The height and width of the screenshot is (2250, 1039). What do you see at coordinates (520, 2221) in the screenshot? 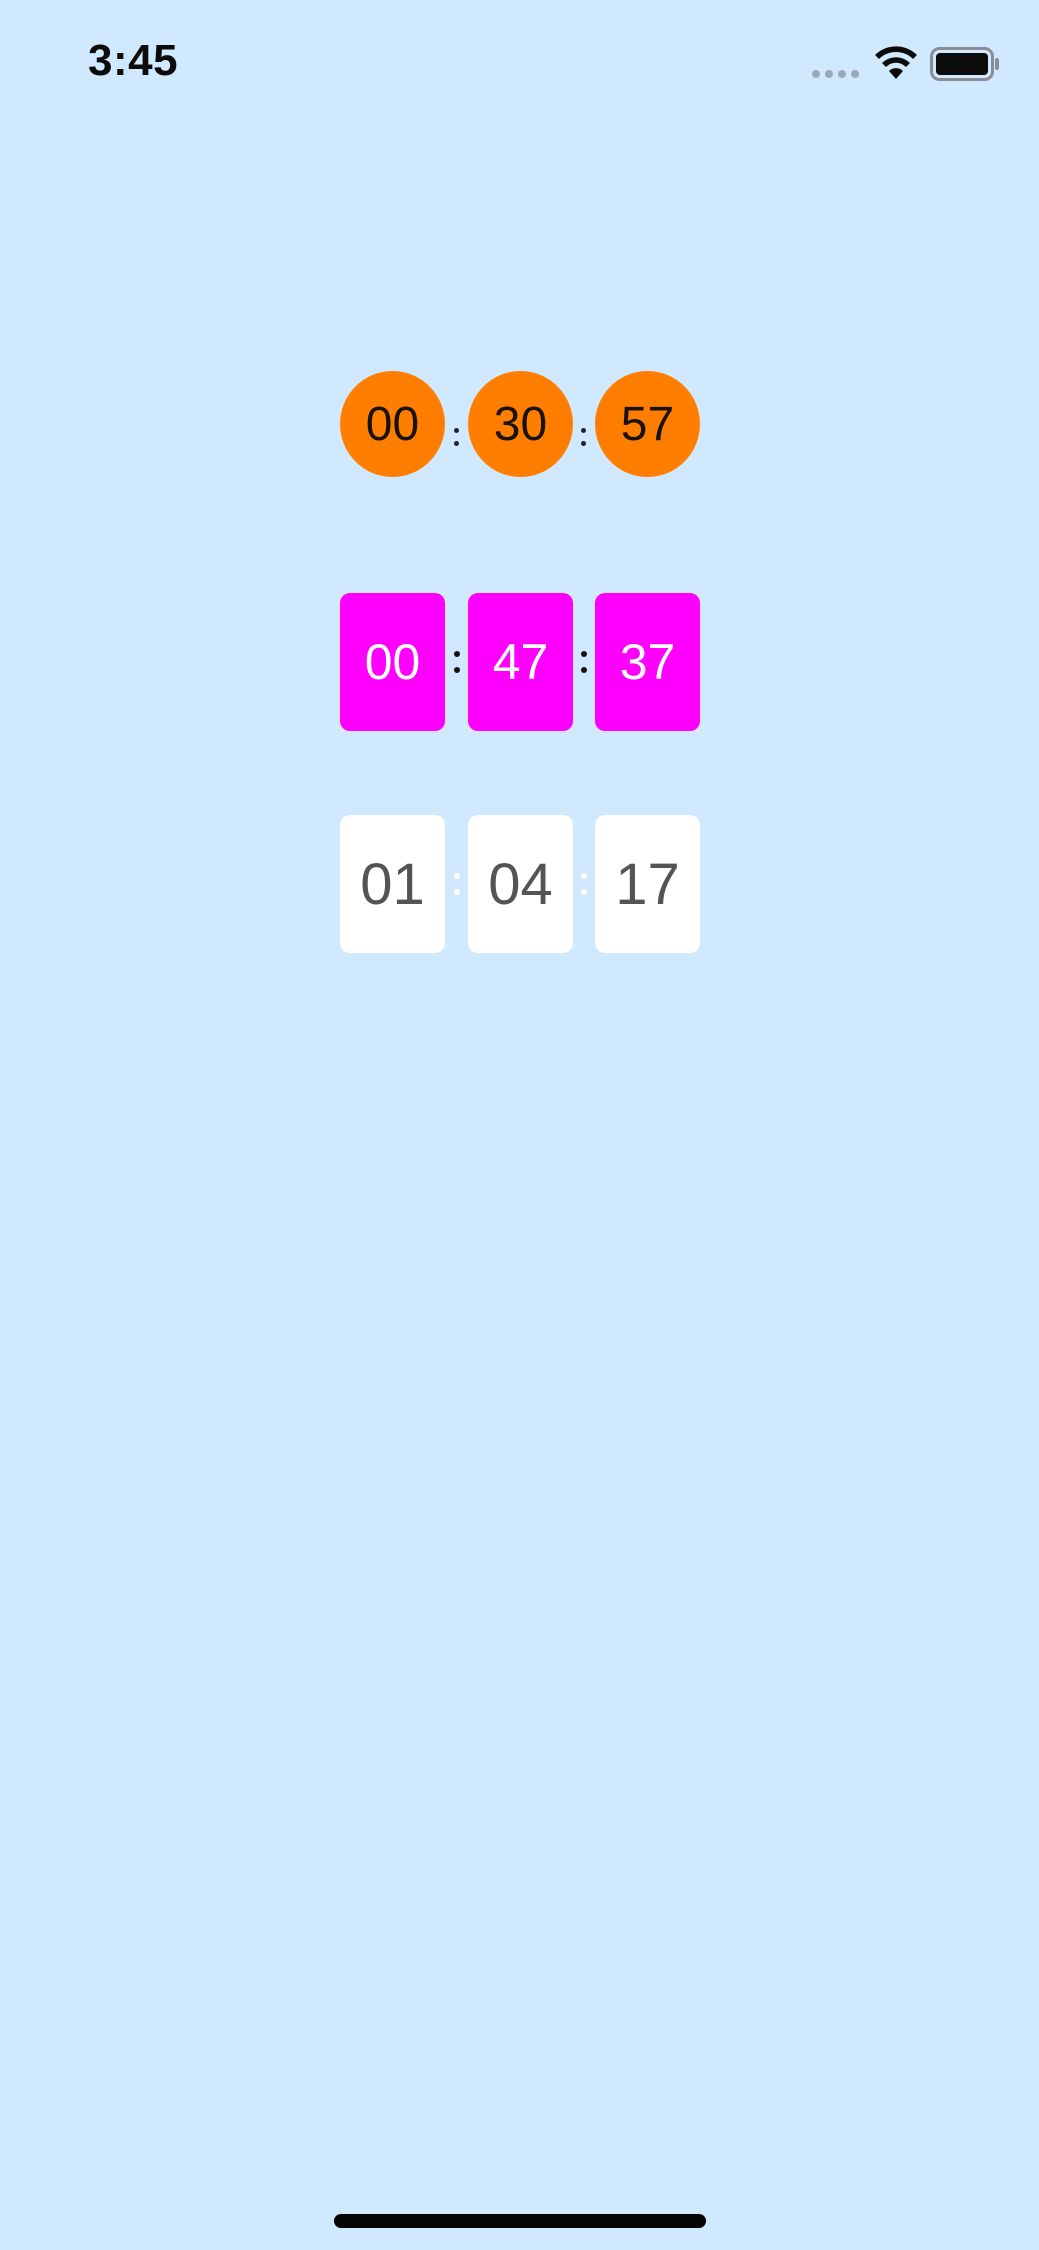
I see `home-indicator` at bounding box center [520, 2221].